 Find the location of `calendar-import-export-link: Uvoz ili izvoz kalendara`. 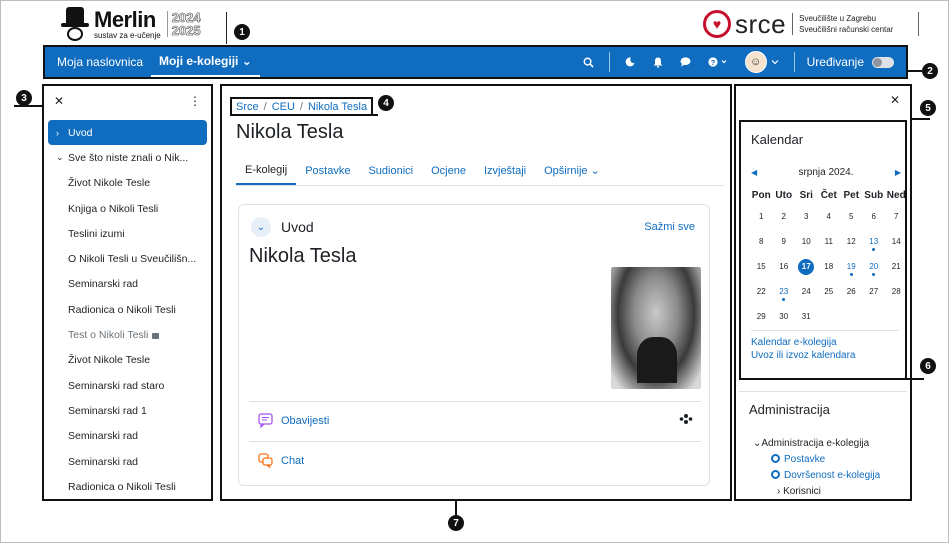

calendar-import-export-link: Uvoz ili izvoz kalendara is located at coordinates (825, 355).